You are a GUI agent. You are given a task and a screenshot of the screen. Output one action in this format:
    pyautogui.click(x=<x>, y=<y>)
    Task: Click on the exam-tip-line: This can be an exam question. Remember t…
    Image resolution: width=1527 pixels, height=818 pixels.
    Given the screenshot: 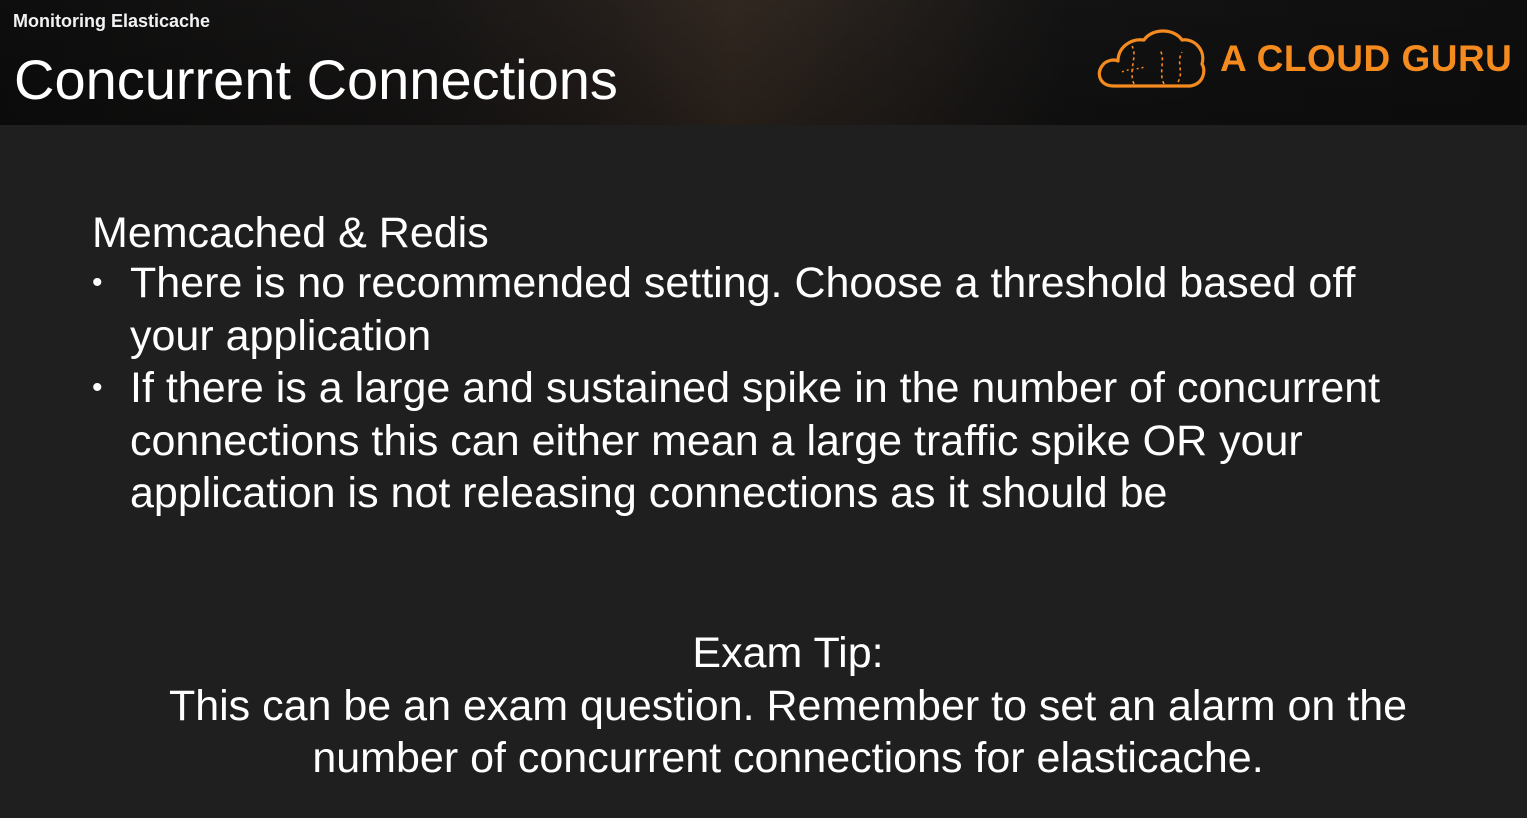 What is the action you would take?
    pyautogui.click(x=788, y=706)
    